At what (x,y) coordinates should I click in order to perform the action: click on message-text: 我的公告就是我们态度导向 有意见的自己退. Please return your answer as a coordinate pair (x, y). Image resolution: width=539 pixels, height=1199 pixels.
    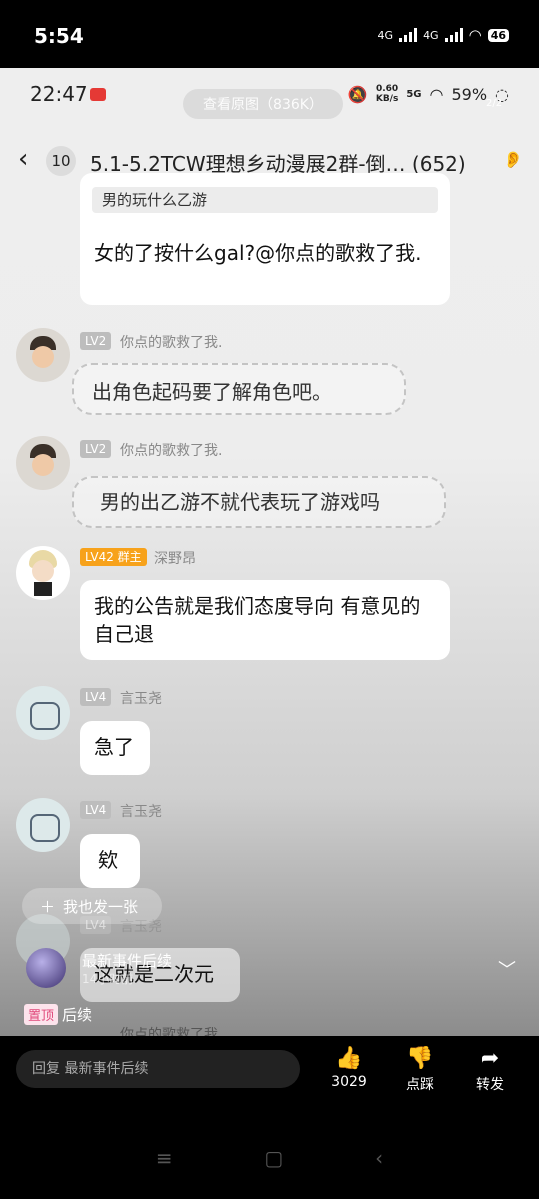
    Looking at the image, I should click on (257, 620).